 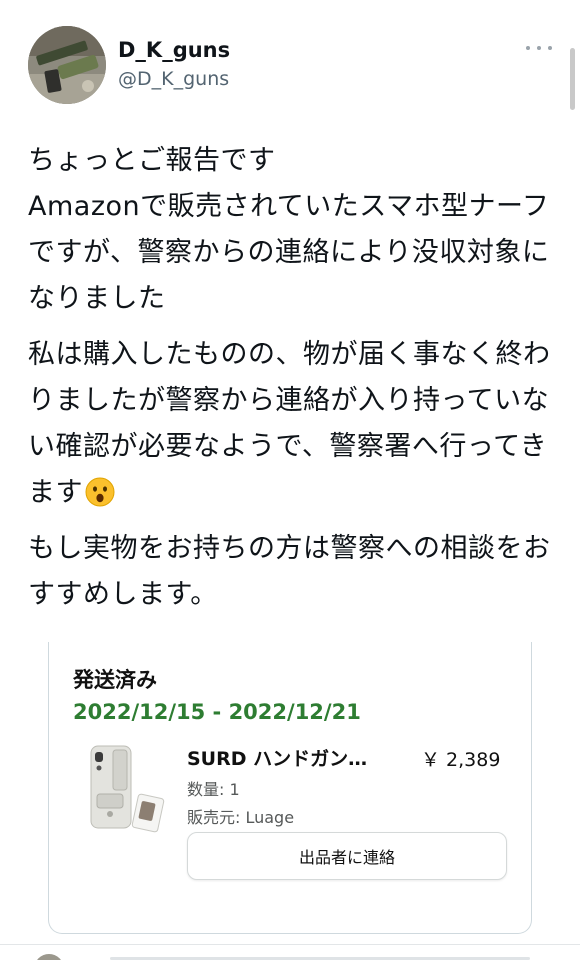 What do you see at coordinates (347, 856) in the screenshot?
I see `contact-seller-button: 出品者に連絡` at bounding box center [347, 856].